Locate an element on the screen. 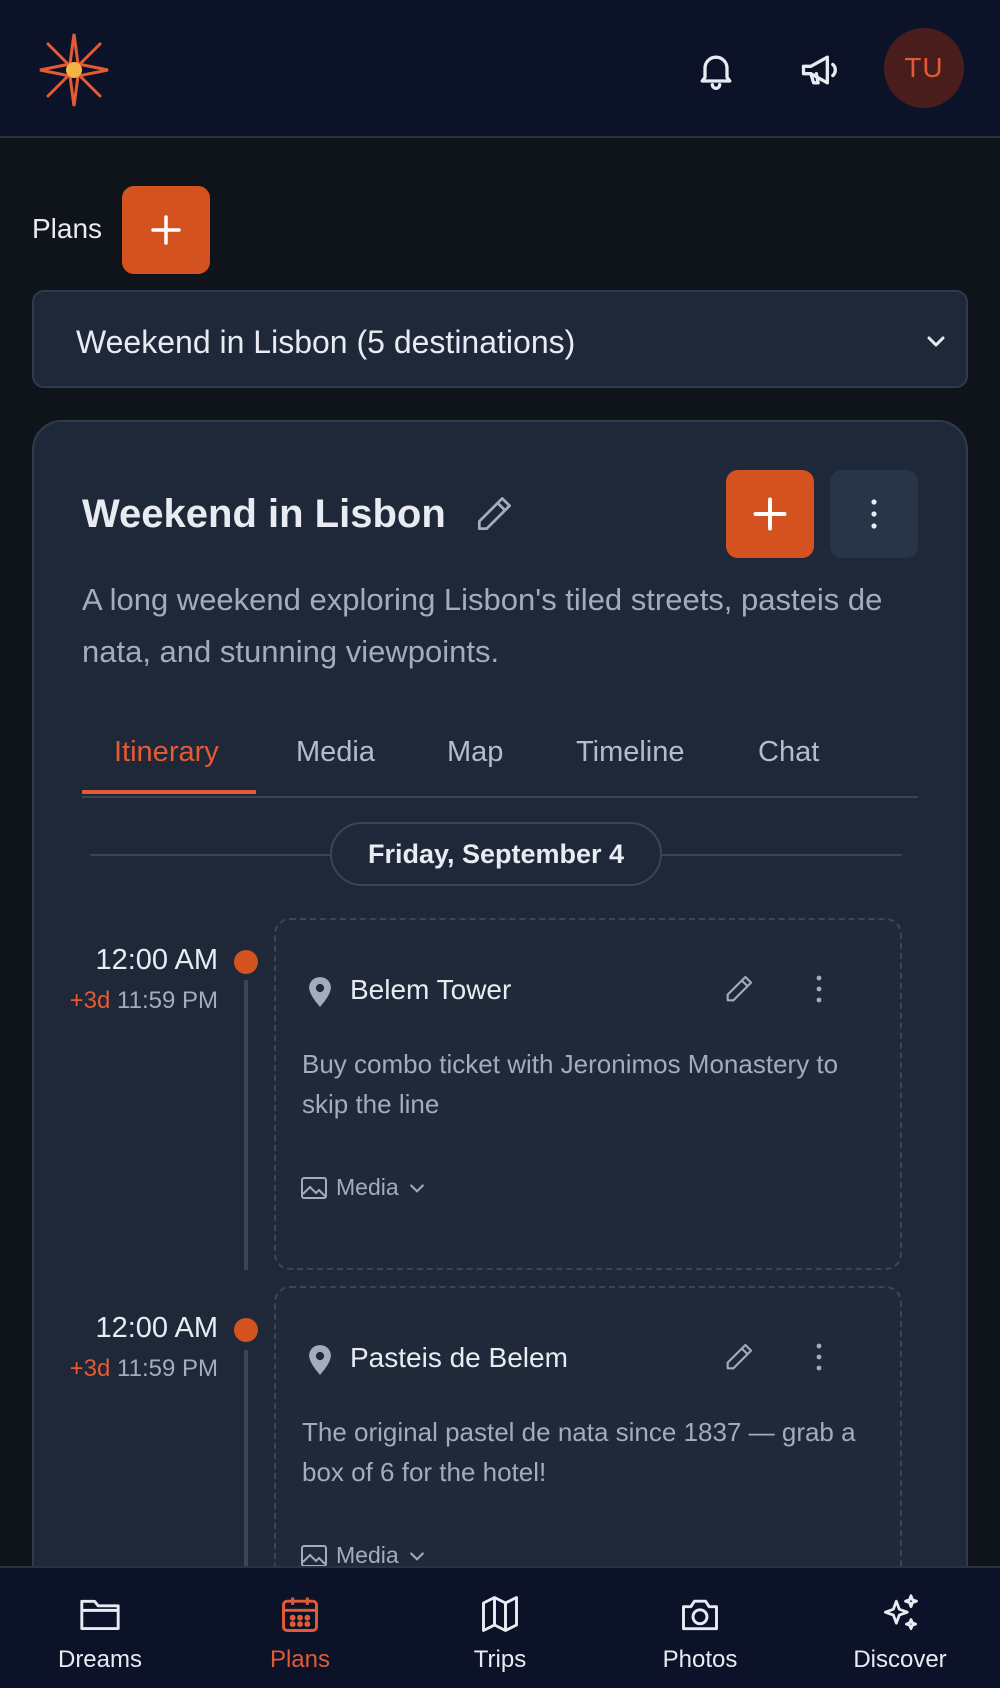 Image resolution: width=1000 pixels, height=1688 pixels. top-header: TU is located at coordinates (500, 69).